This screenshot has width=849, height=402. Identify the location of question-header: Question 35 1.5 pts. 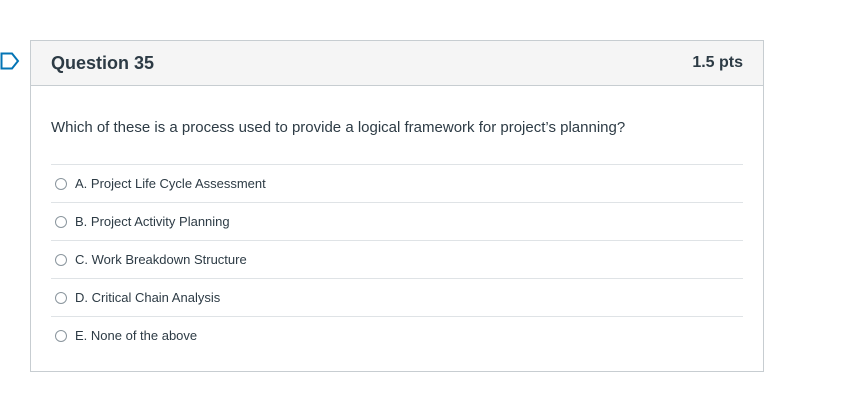
(397, 63).